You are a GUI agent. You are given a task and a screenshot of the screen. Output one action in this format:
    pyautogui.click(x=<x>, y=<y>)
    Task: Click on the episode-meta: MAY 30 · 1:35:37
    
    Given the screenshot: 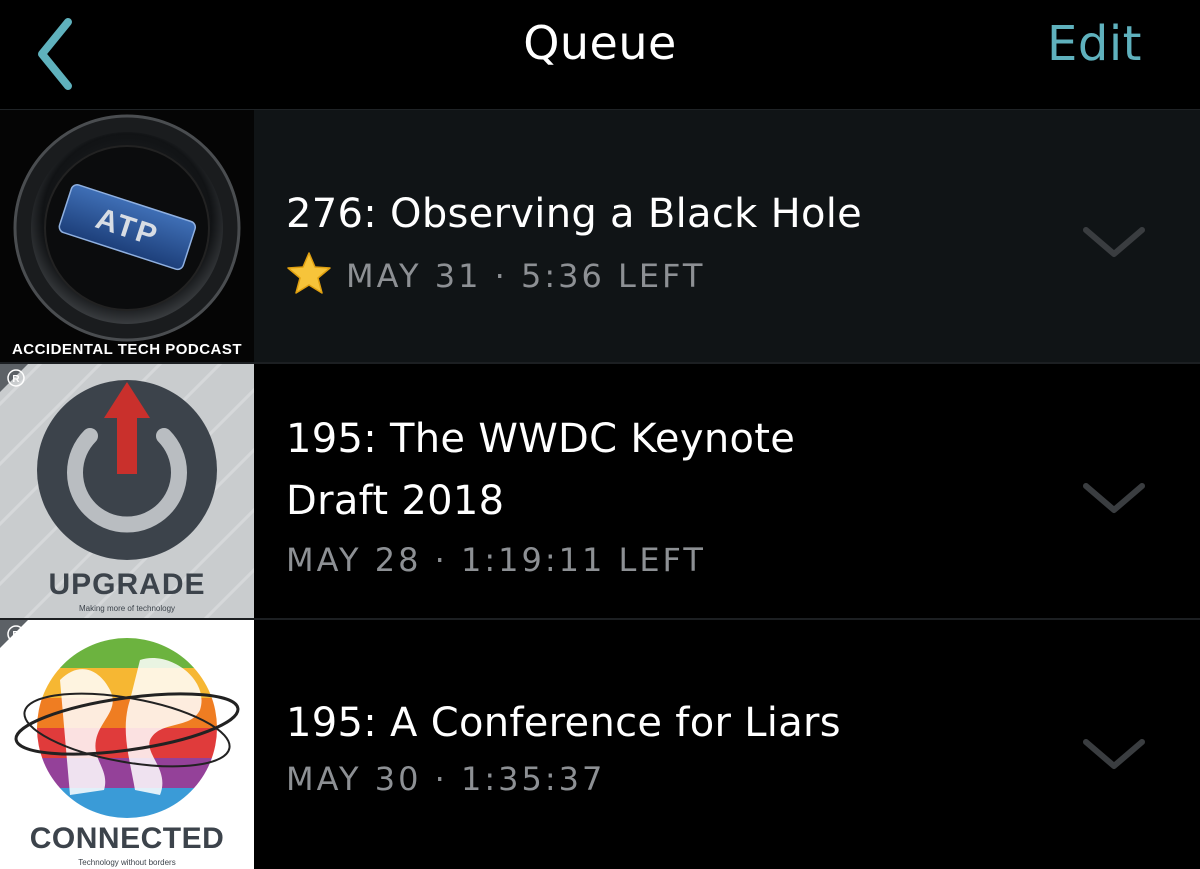 What is the action you would take?
    pyautogui.click(x=445, y=779)
    